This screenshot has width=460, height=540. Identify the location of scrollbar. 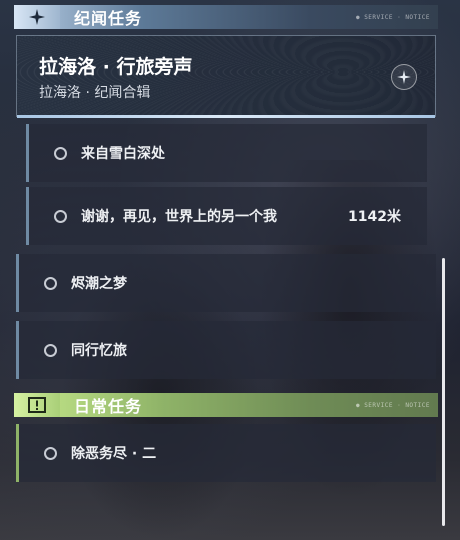
(443, 392).